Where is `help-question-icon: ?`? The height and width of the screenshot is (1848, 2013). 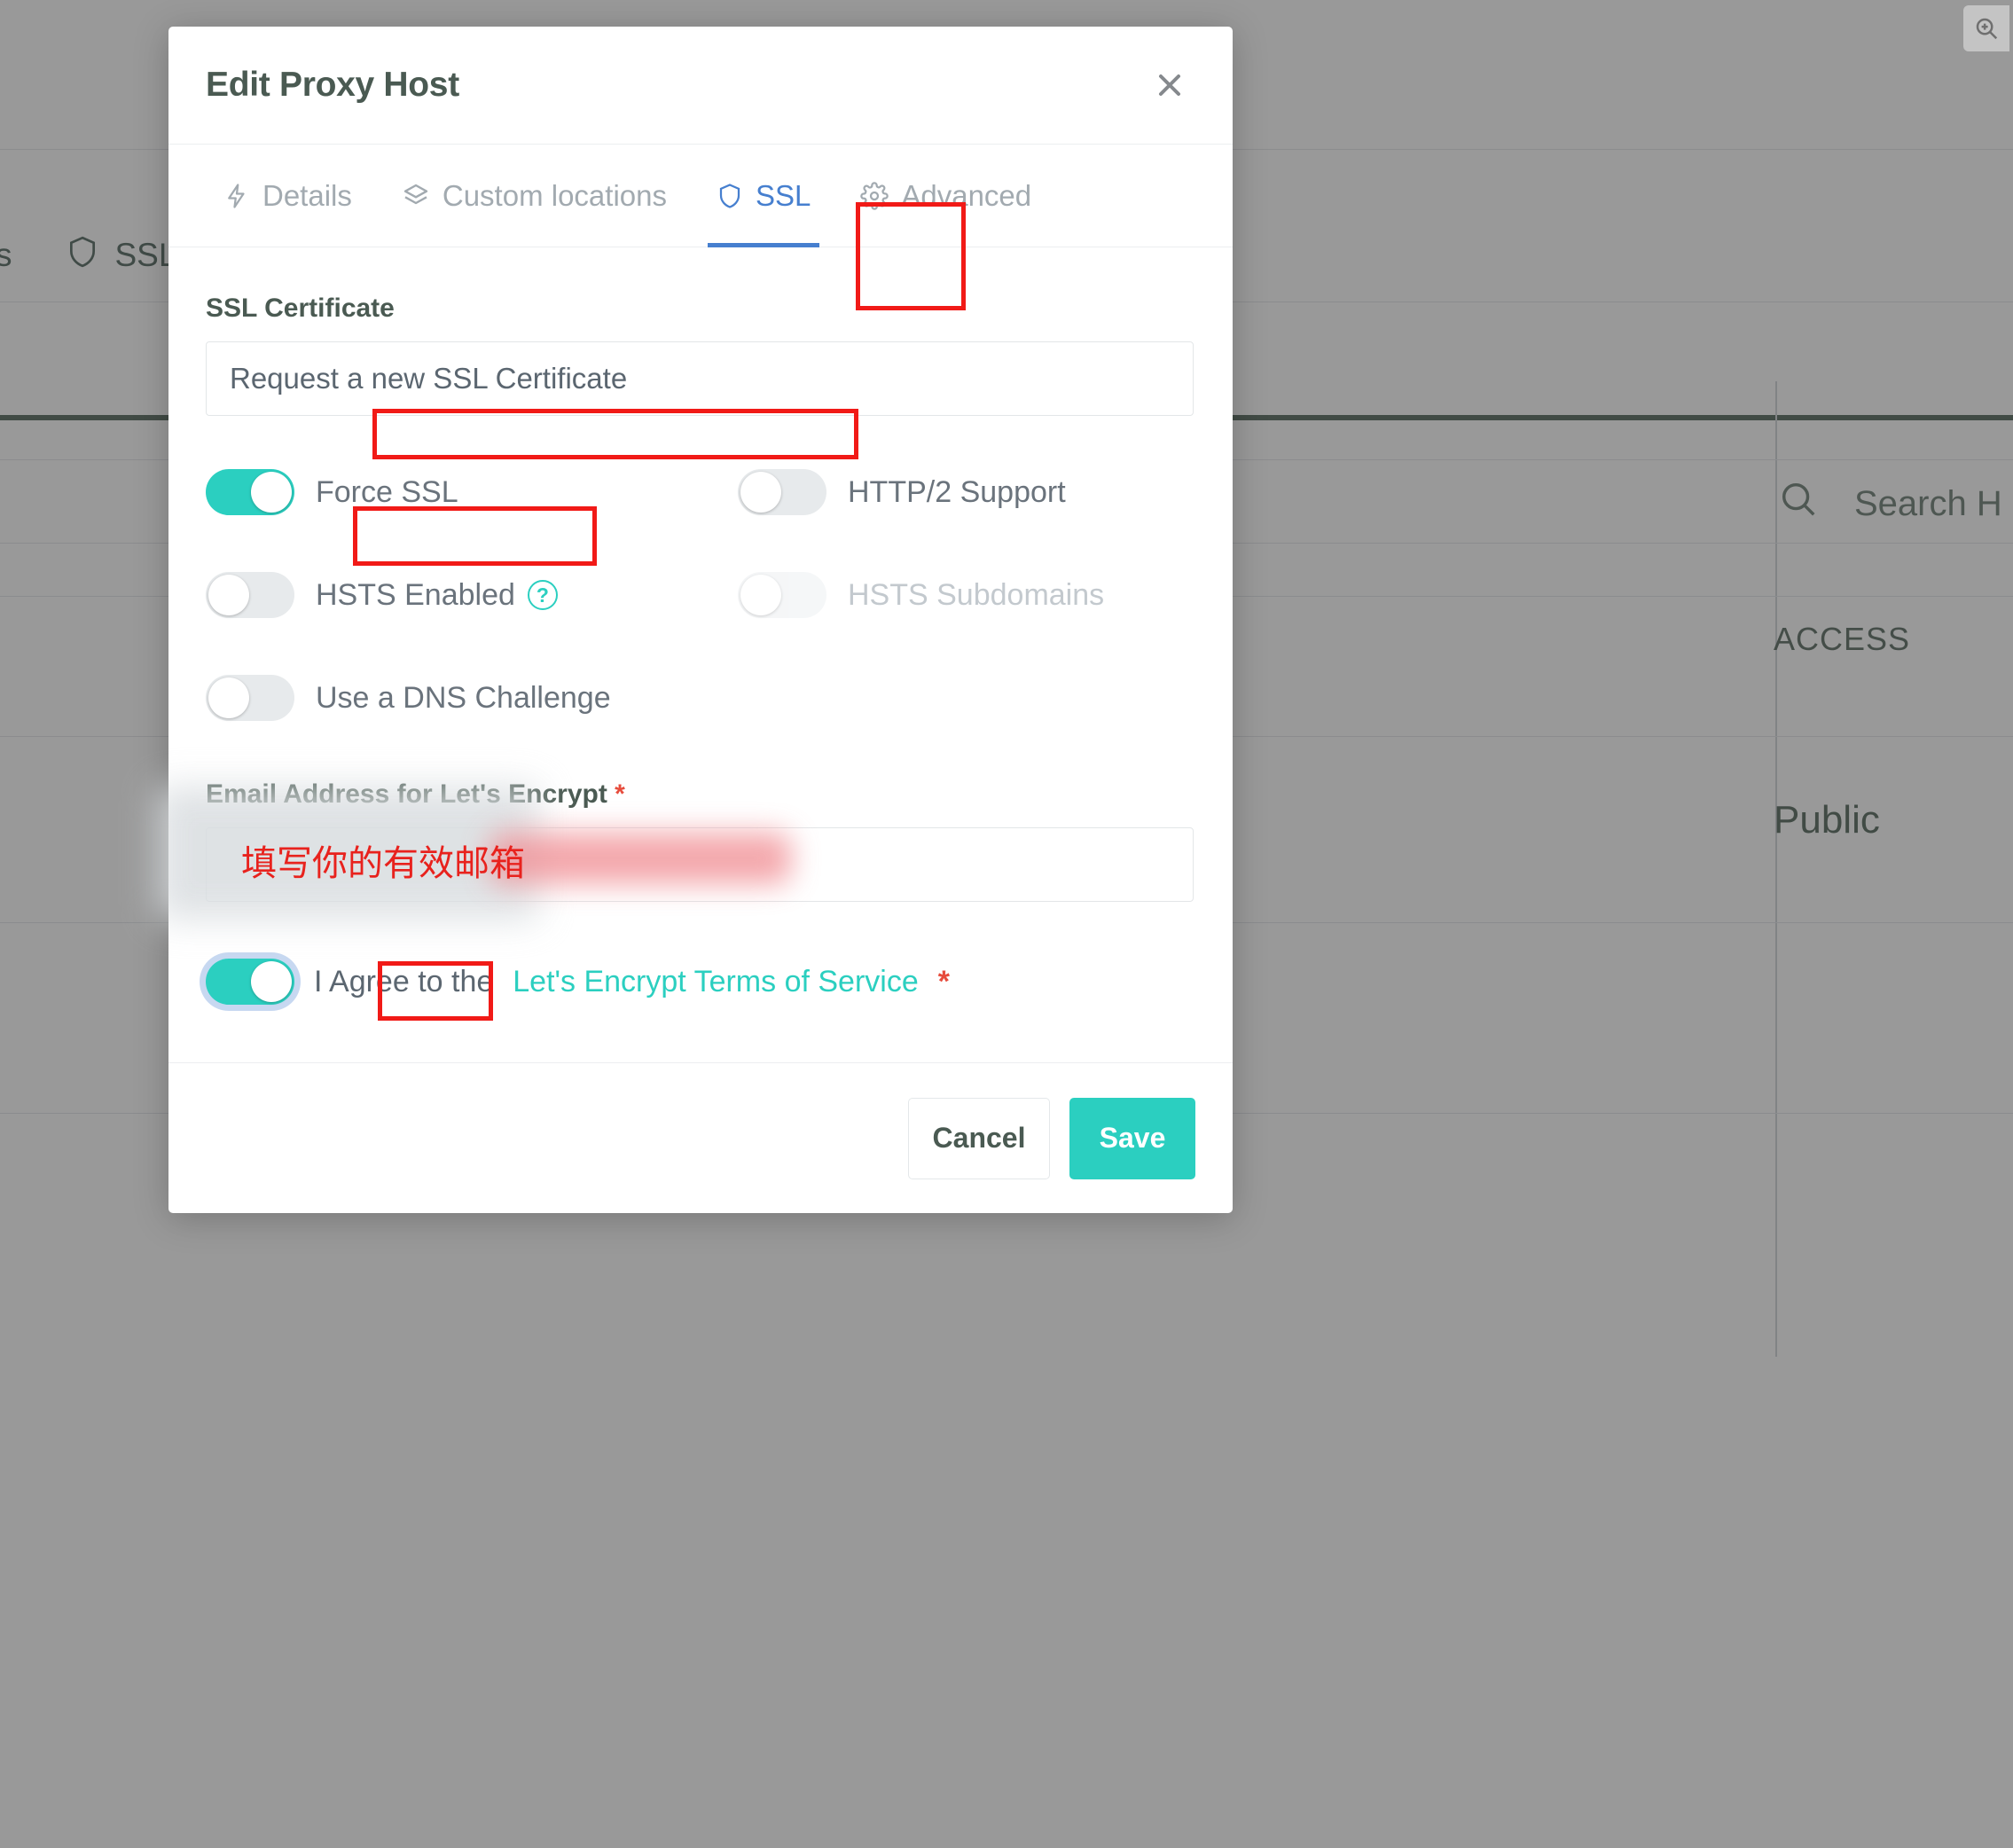
help-question-icon: ? is located at coordinates (542, 595).